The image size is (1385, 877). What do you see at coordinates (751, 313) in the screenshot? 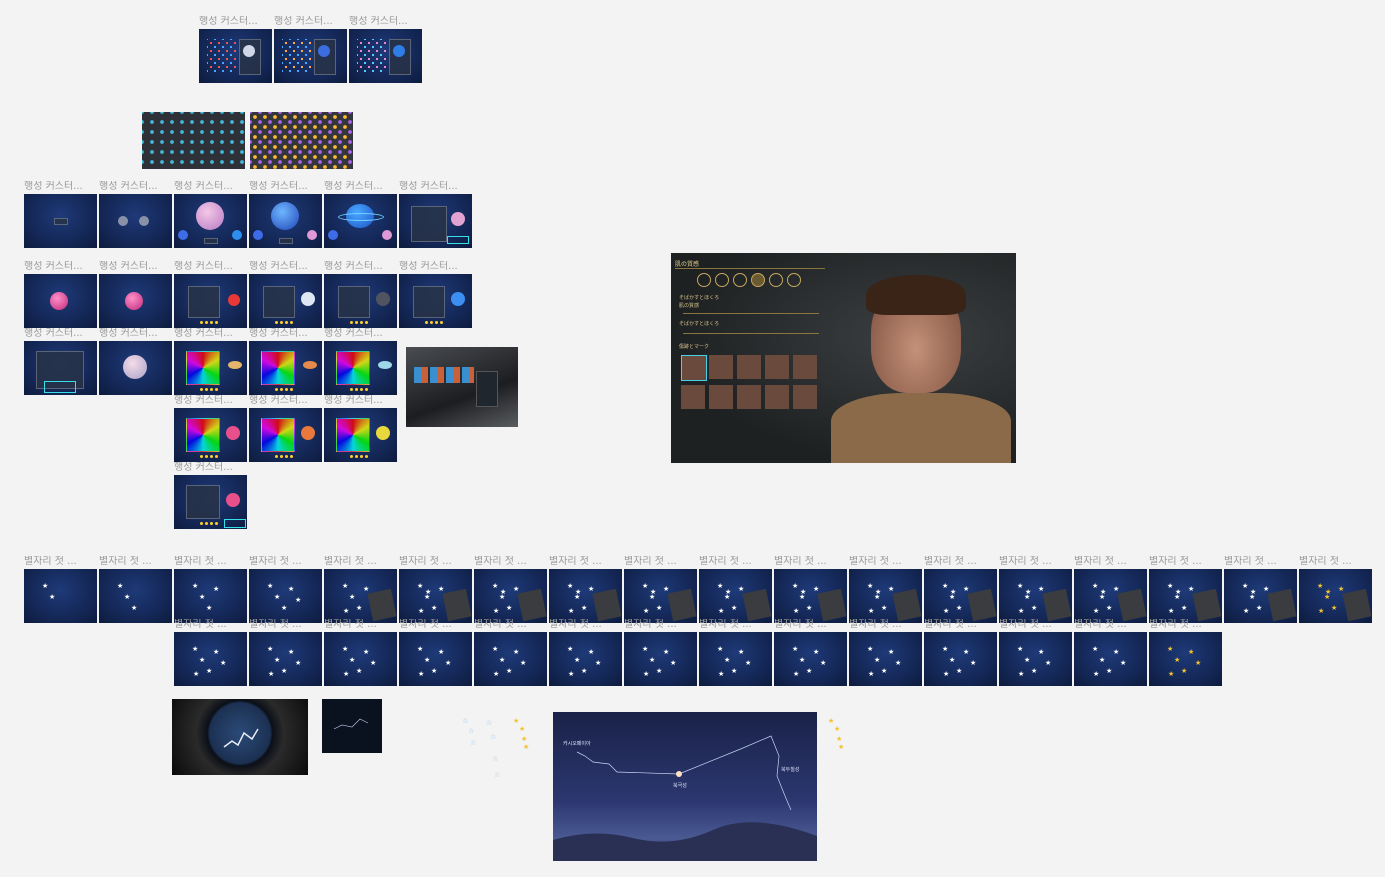
I see `skin-texture-slider` at bounding box center [751, 313].